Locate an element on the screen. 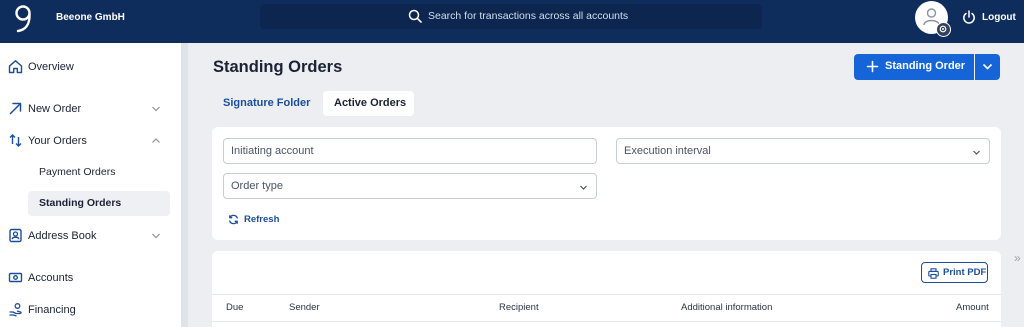 The height and width of the screenshot is (327, 1024). column-header-due: Due is located at coordinates (234, 307).